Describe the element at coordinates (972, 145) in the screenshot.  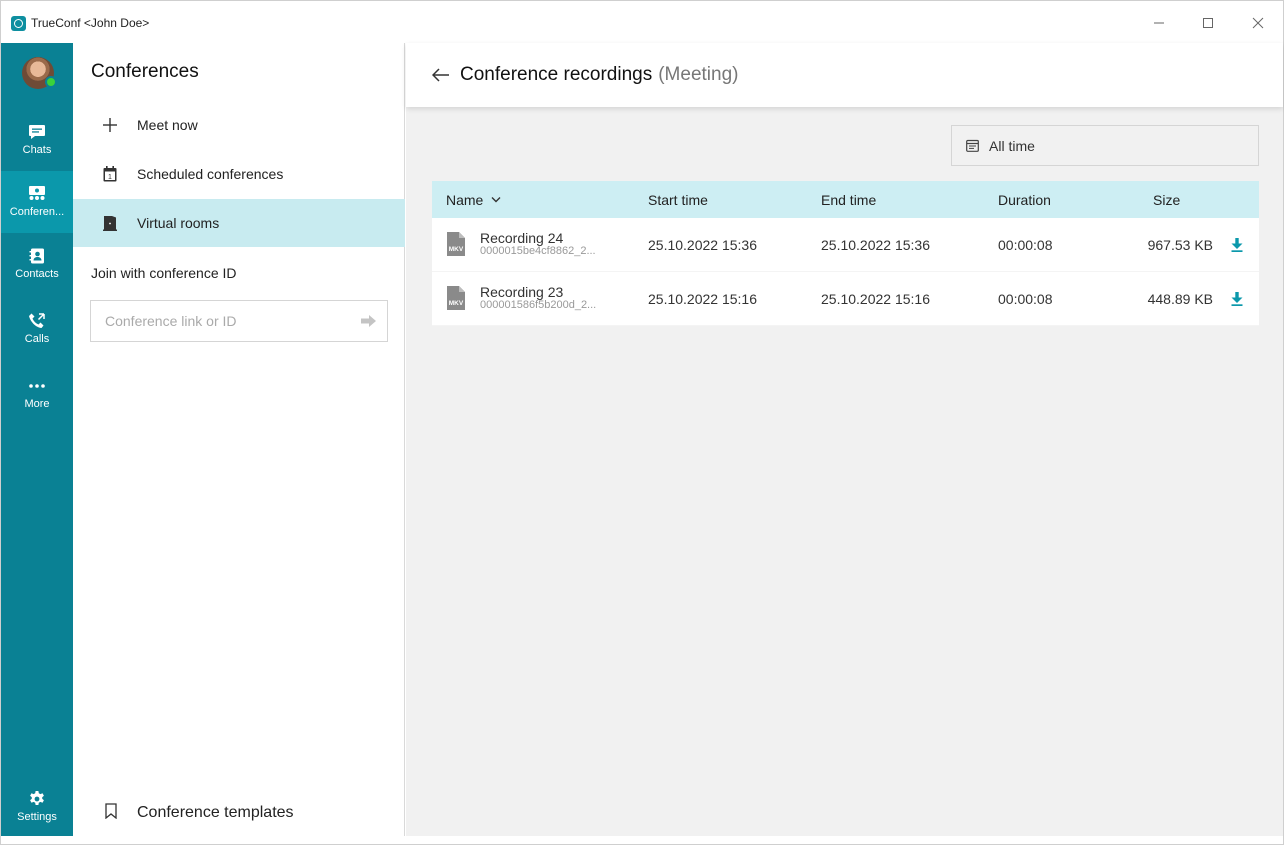
I see `calendar-icon` at that location.